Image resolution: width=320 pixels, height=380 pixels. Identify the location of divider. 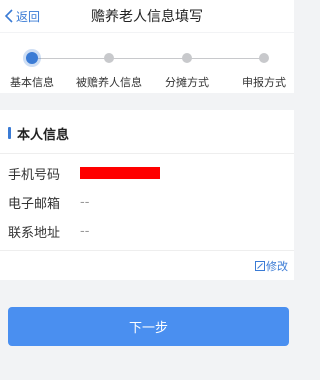
(147, 250).